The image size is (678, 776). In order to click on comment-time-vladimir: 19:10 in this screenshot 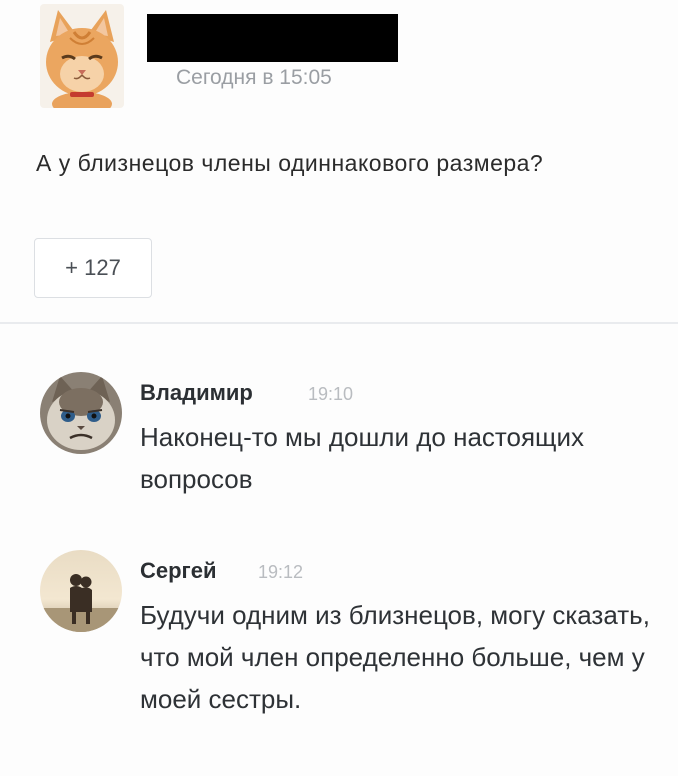, I will do `click(331, 394)`.